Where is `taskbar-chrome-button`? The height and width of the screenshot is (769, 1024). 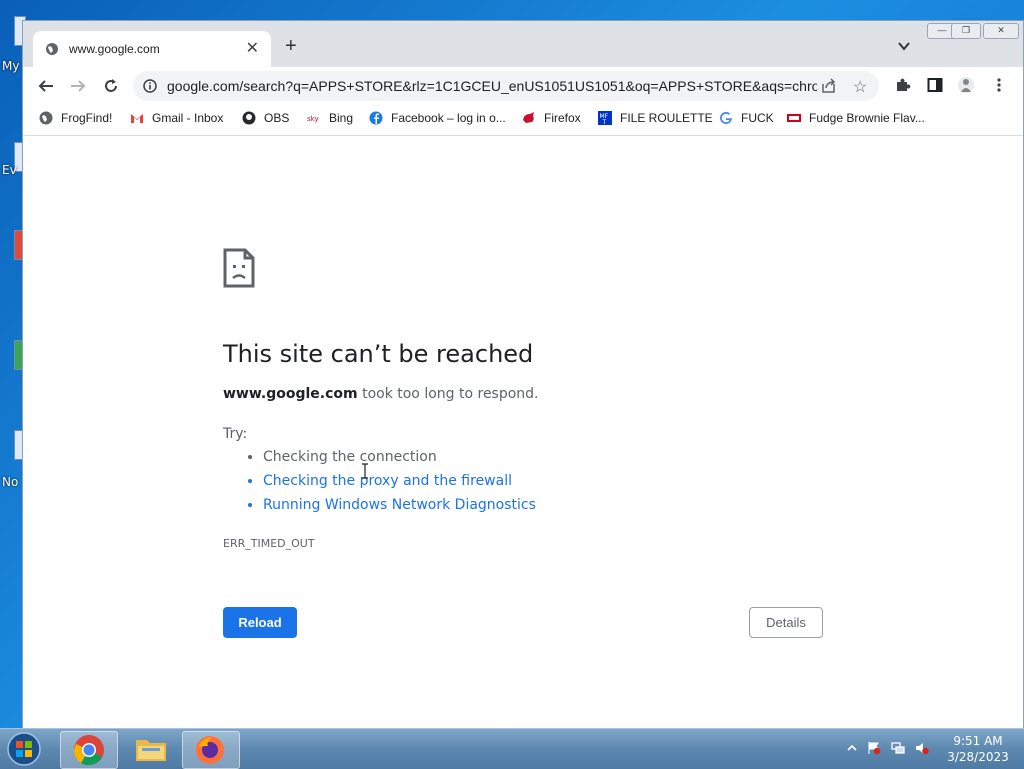
taskbar-chrome-button is located at coordinates (89, 750).